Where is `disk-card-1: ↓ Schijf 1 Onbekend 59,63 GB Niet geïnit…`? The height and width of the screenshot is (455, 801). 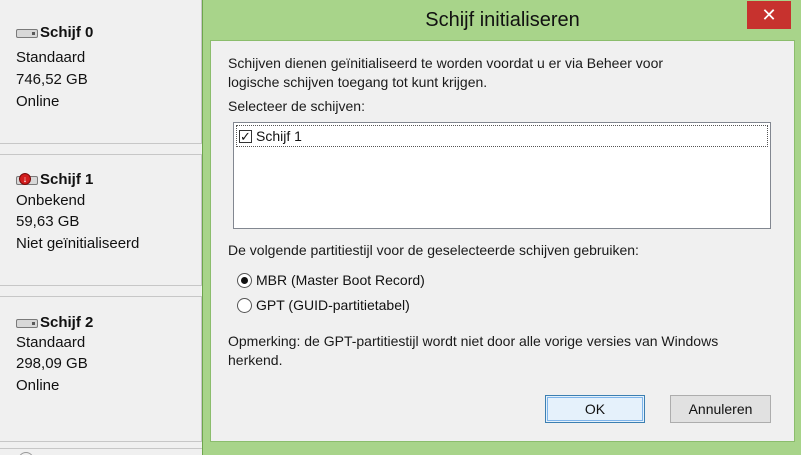
disk-card-1: ↓ Schijf 1 Onbekend 59,63 GB Niet geïnit… is located at coordinates (101, 220).